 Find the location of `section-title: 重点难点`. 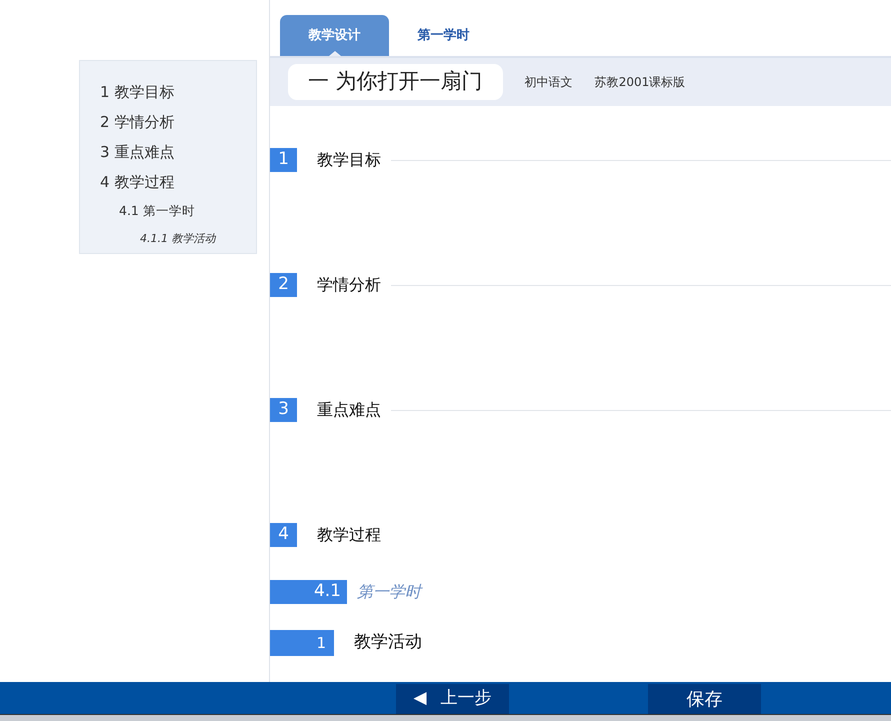

section-title: 重点难点 is located at coordinates (349, 410).